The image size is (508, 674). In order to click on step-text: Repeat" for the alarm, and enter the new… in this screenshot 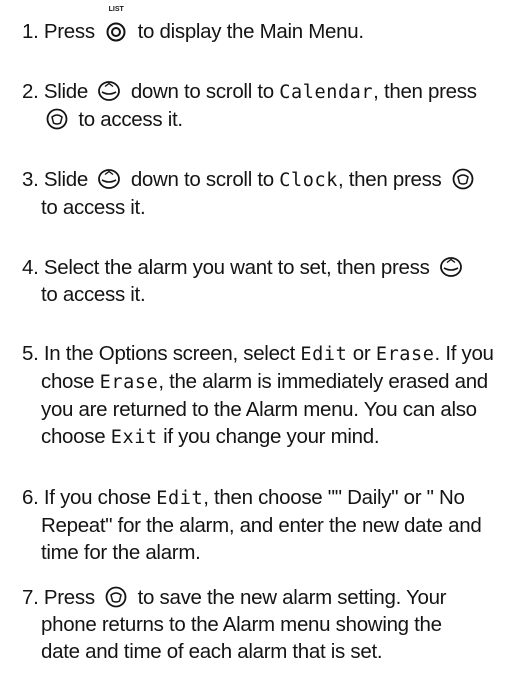, I will do `click(261, 525)`.